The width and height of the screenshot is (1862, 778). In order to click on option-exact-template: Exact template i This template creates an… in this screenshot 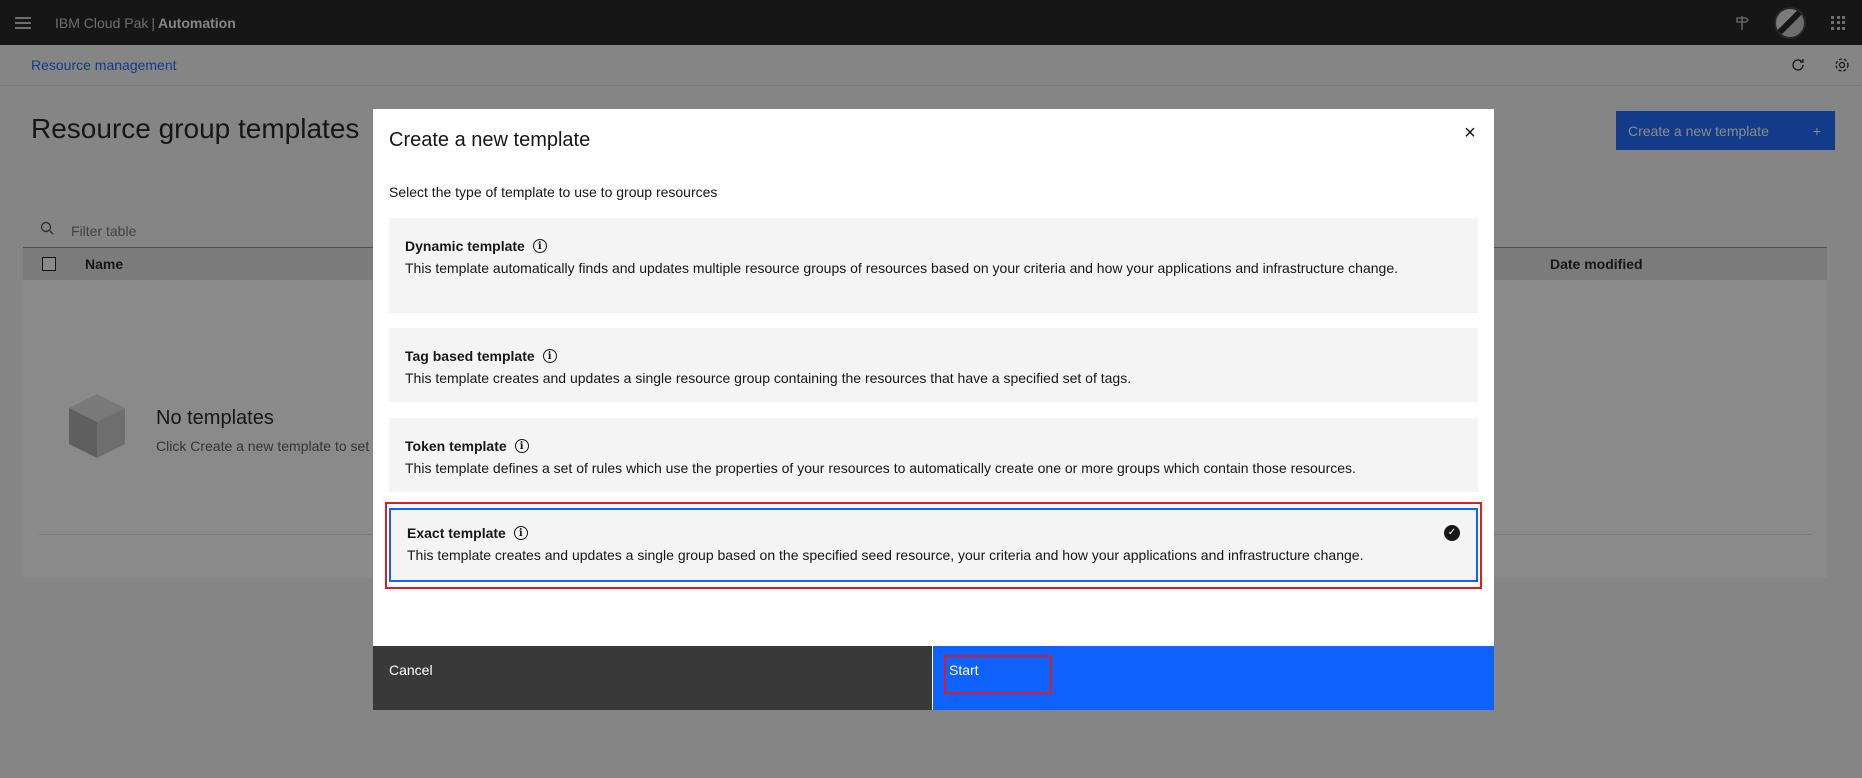, I will do `click(933, 545)`.